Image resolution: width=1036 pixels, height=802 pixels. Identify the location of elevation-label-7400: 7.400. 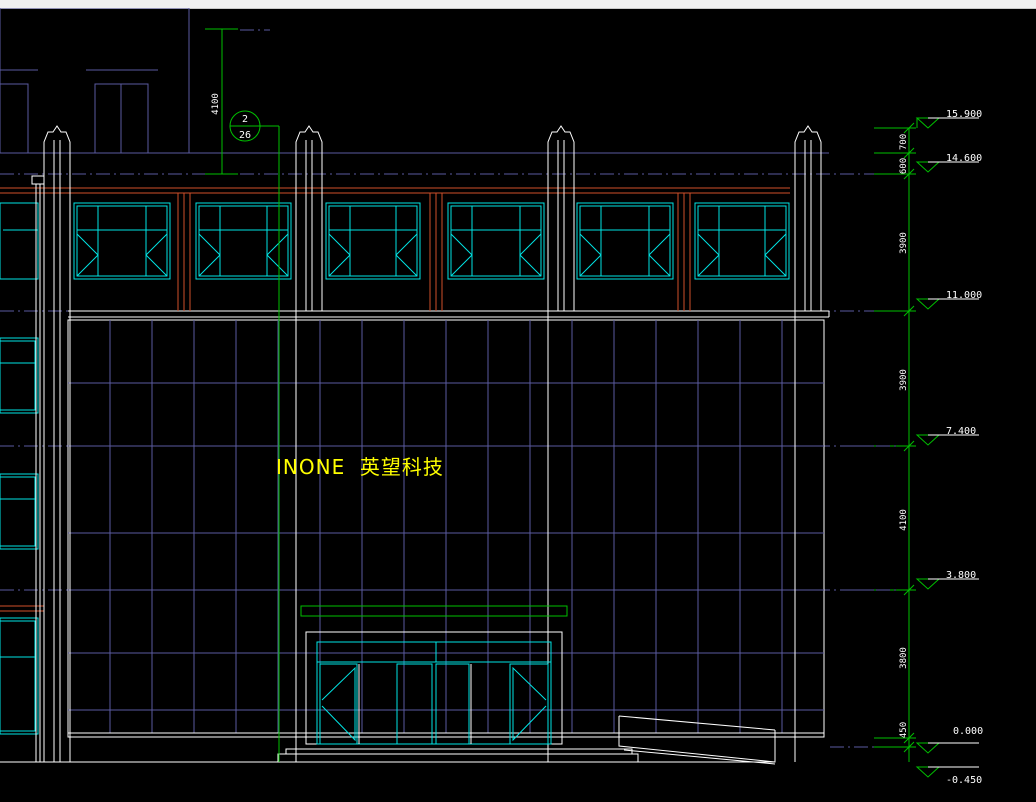
(961, 431).